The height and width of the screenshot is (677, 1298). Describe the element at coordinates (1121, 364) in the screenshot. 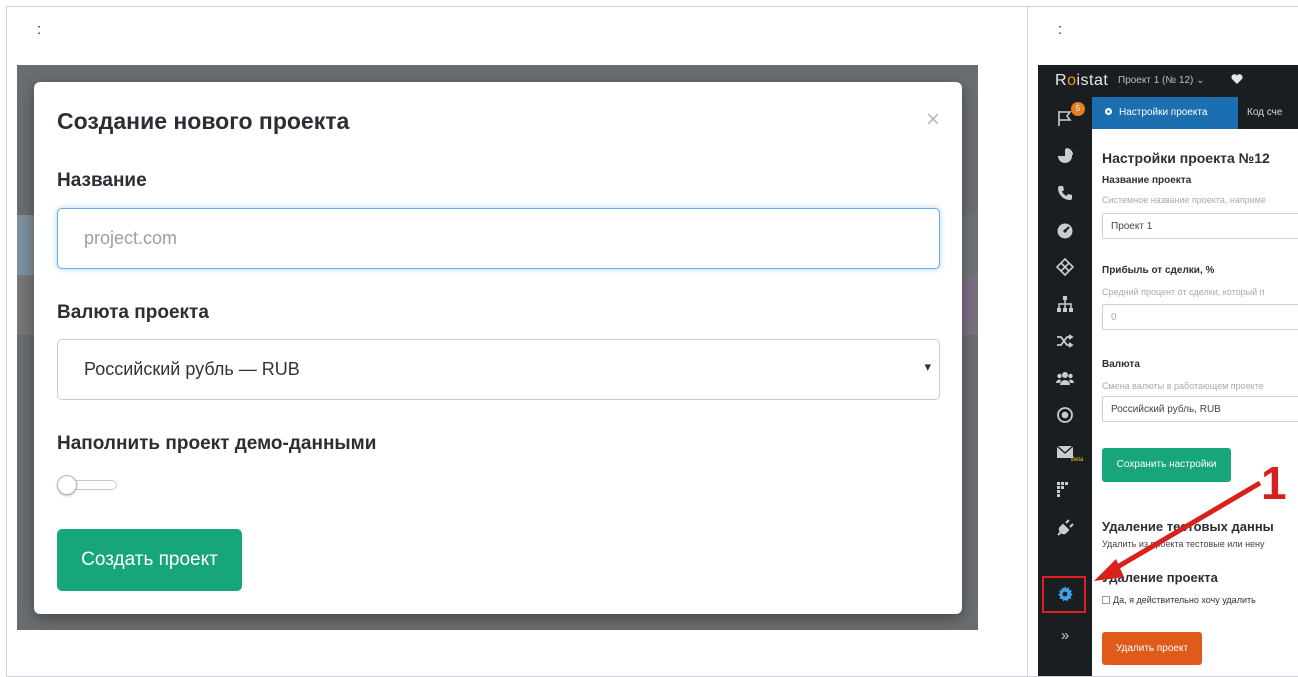

I see `currency-label: Валюта` at that location.